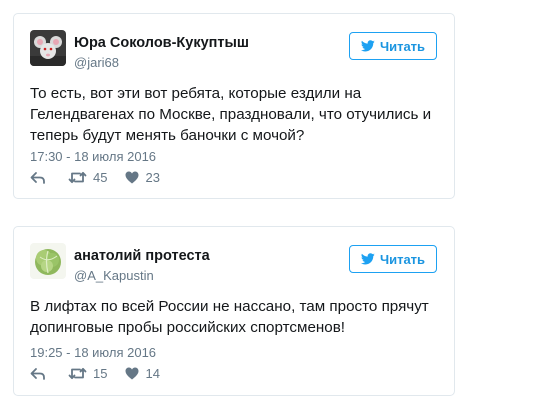 This screenshot has height=412, width=533. Describe the element at coordinates (100, 177) in the screenshot. I see `retweet-count: 45` at that location.